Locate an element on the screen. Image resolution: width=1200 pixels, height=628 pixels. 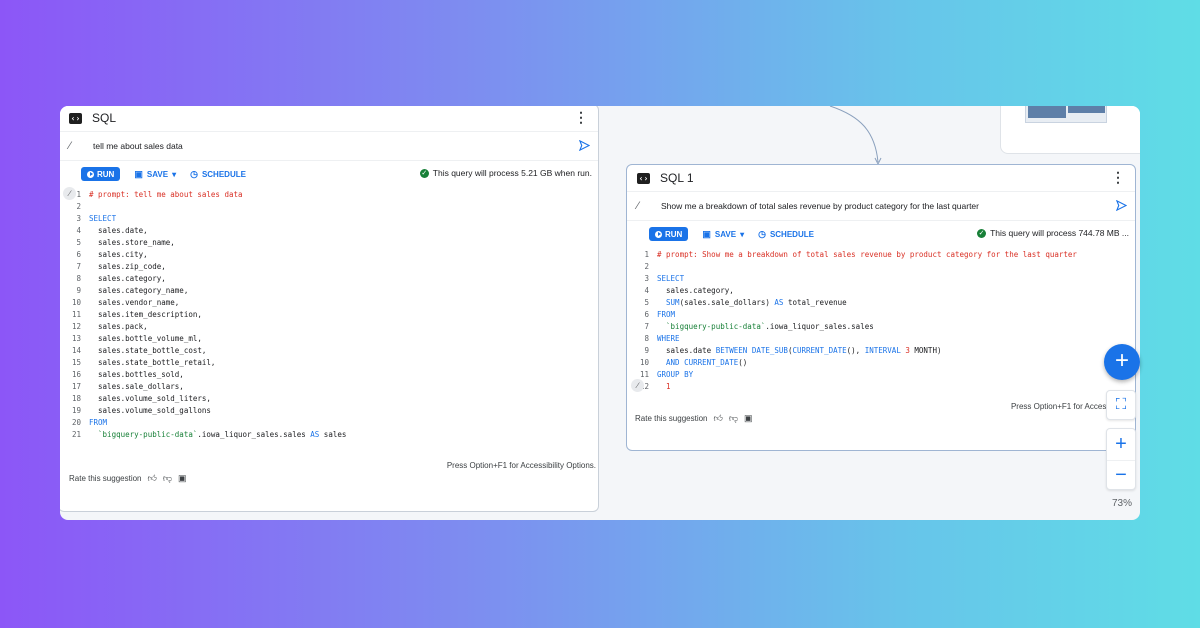
code-token: `bigquery-public-data` is located at coordinates (711, 326).